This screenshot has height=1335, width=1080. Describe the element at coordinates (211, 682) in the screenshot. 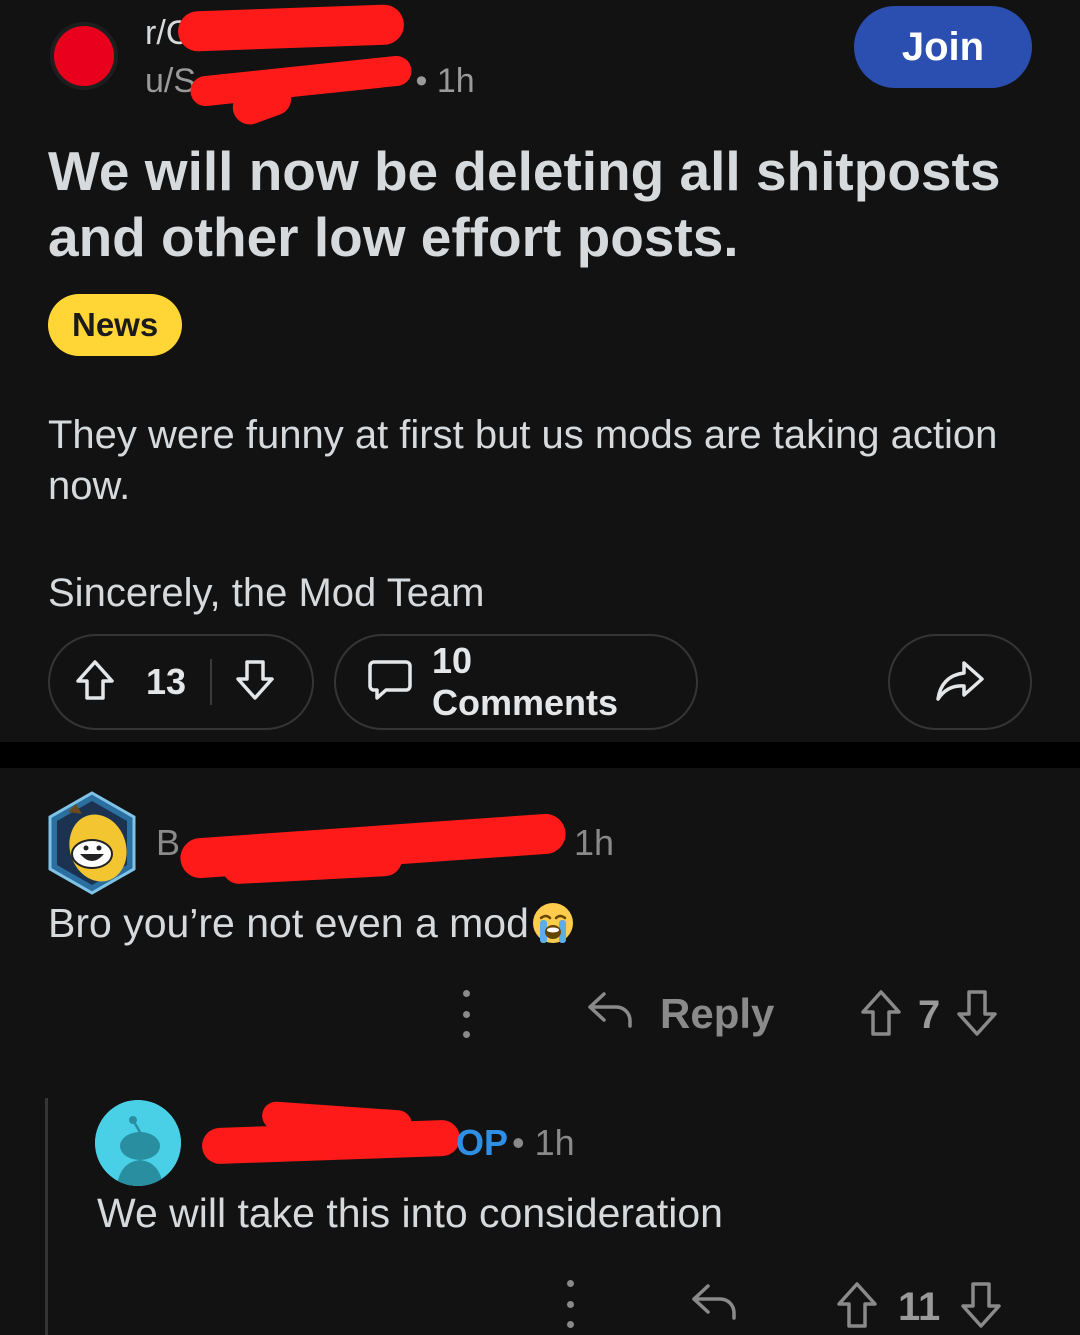

I see `vote-separator` at that location.